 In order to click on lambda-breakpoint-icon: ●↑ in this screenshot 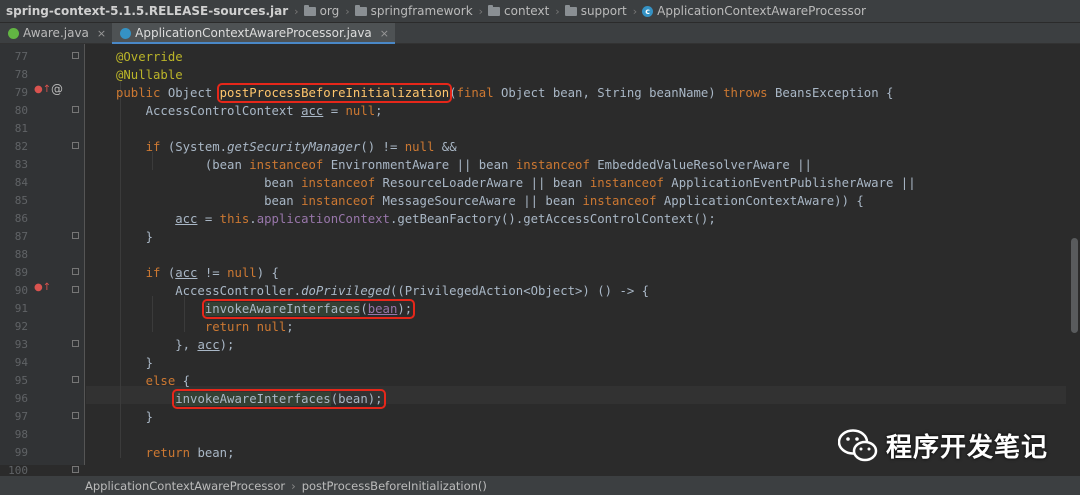, I will do `click(42, 287)`.